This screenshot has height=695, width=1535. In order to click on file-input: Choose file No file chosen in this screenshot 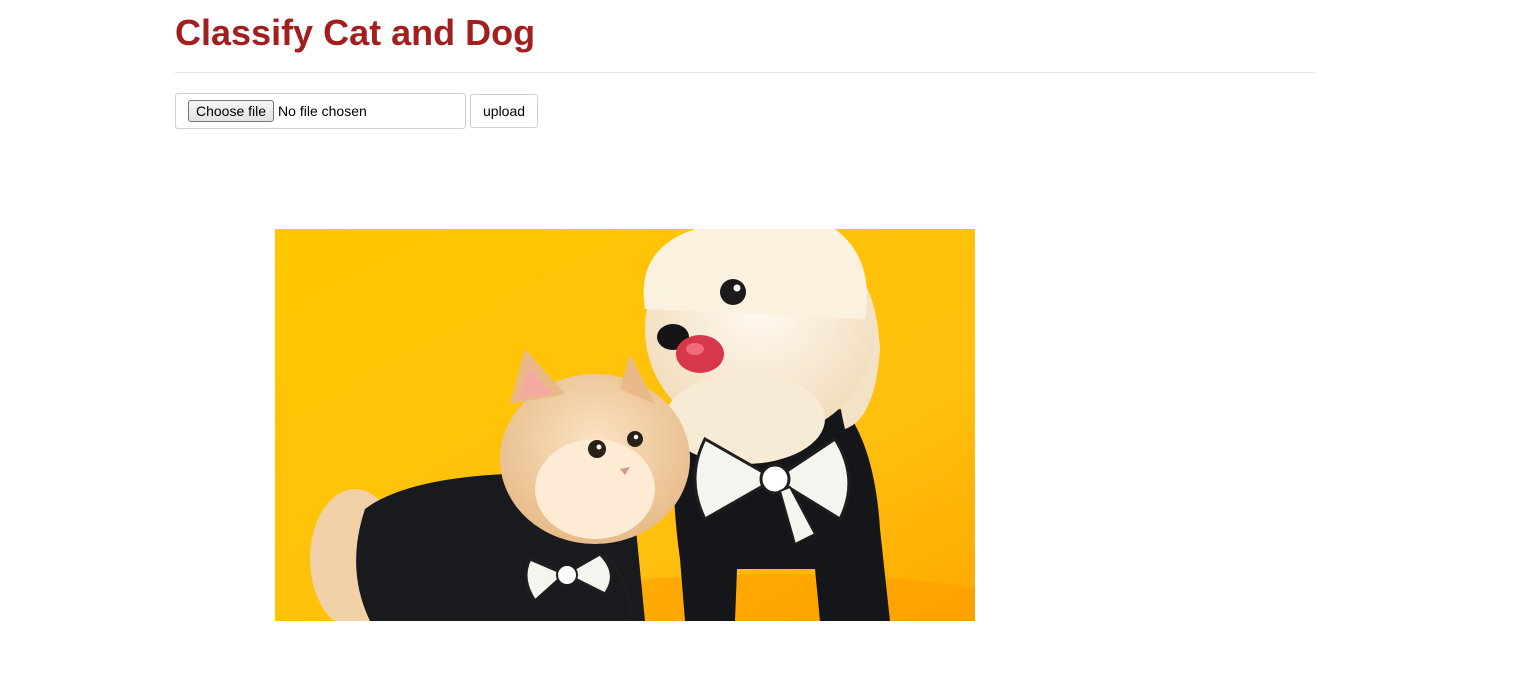, I will do `click(320, 111)`.